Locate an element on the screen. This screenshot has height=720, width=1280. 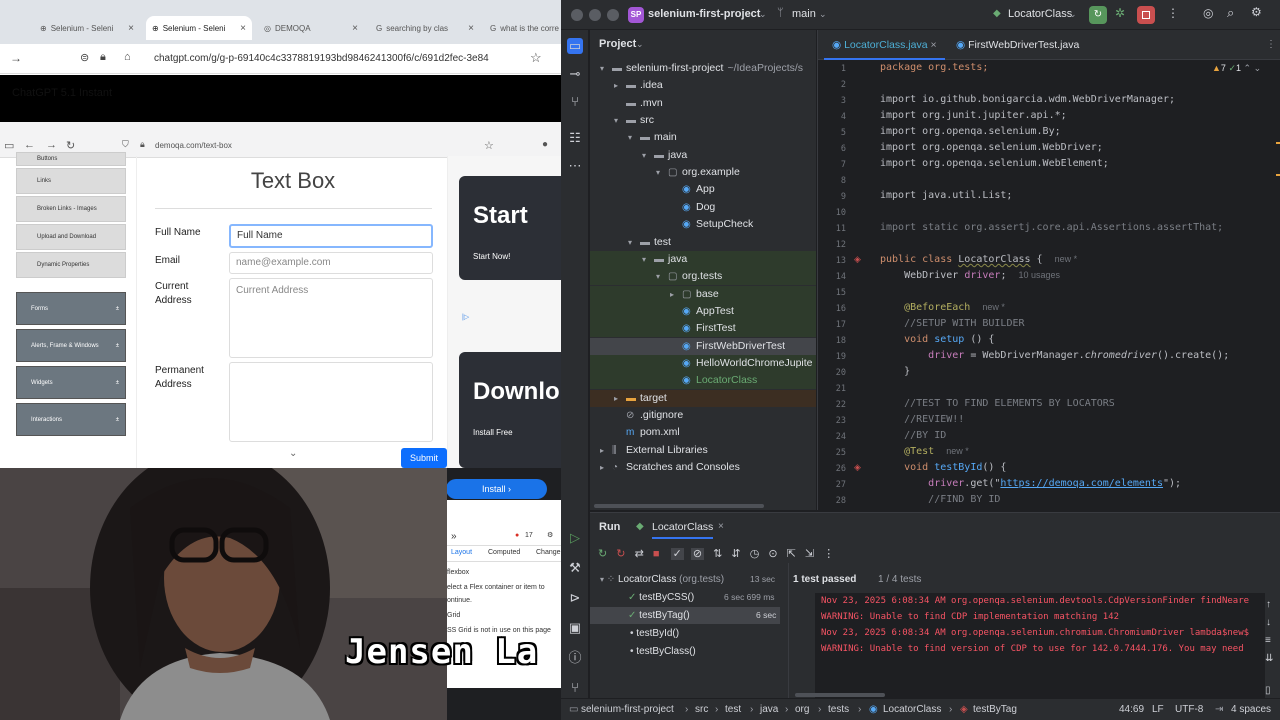
minimize-window-icon is located at coordinates (595, 15).